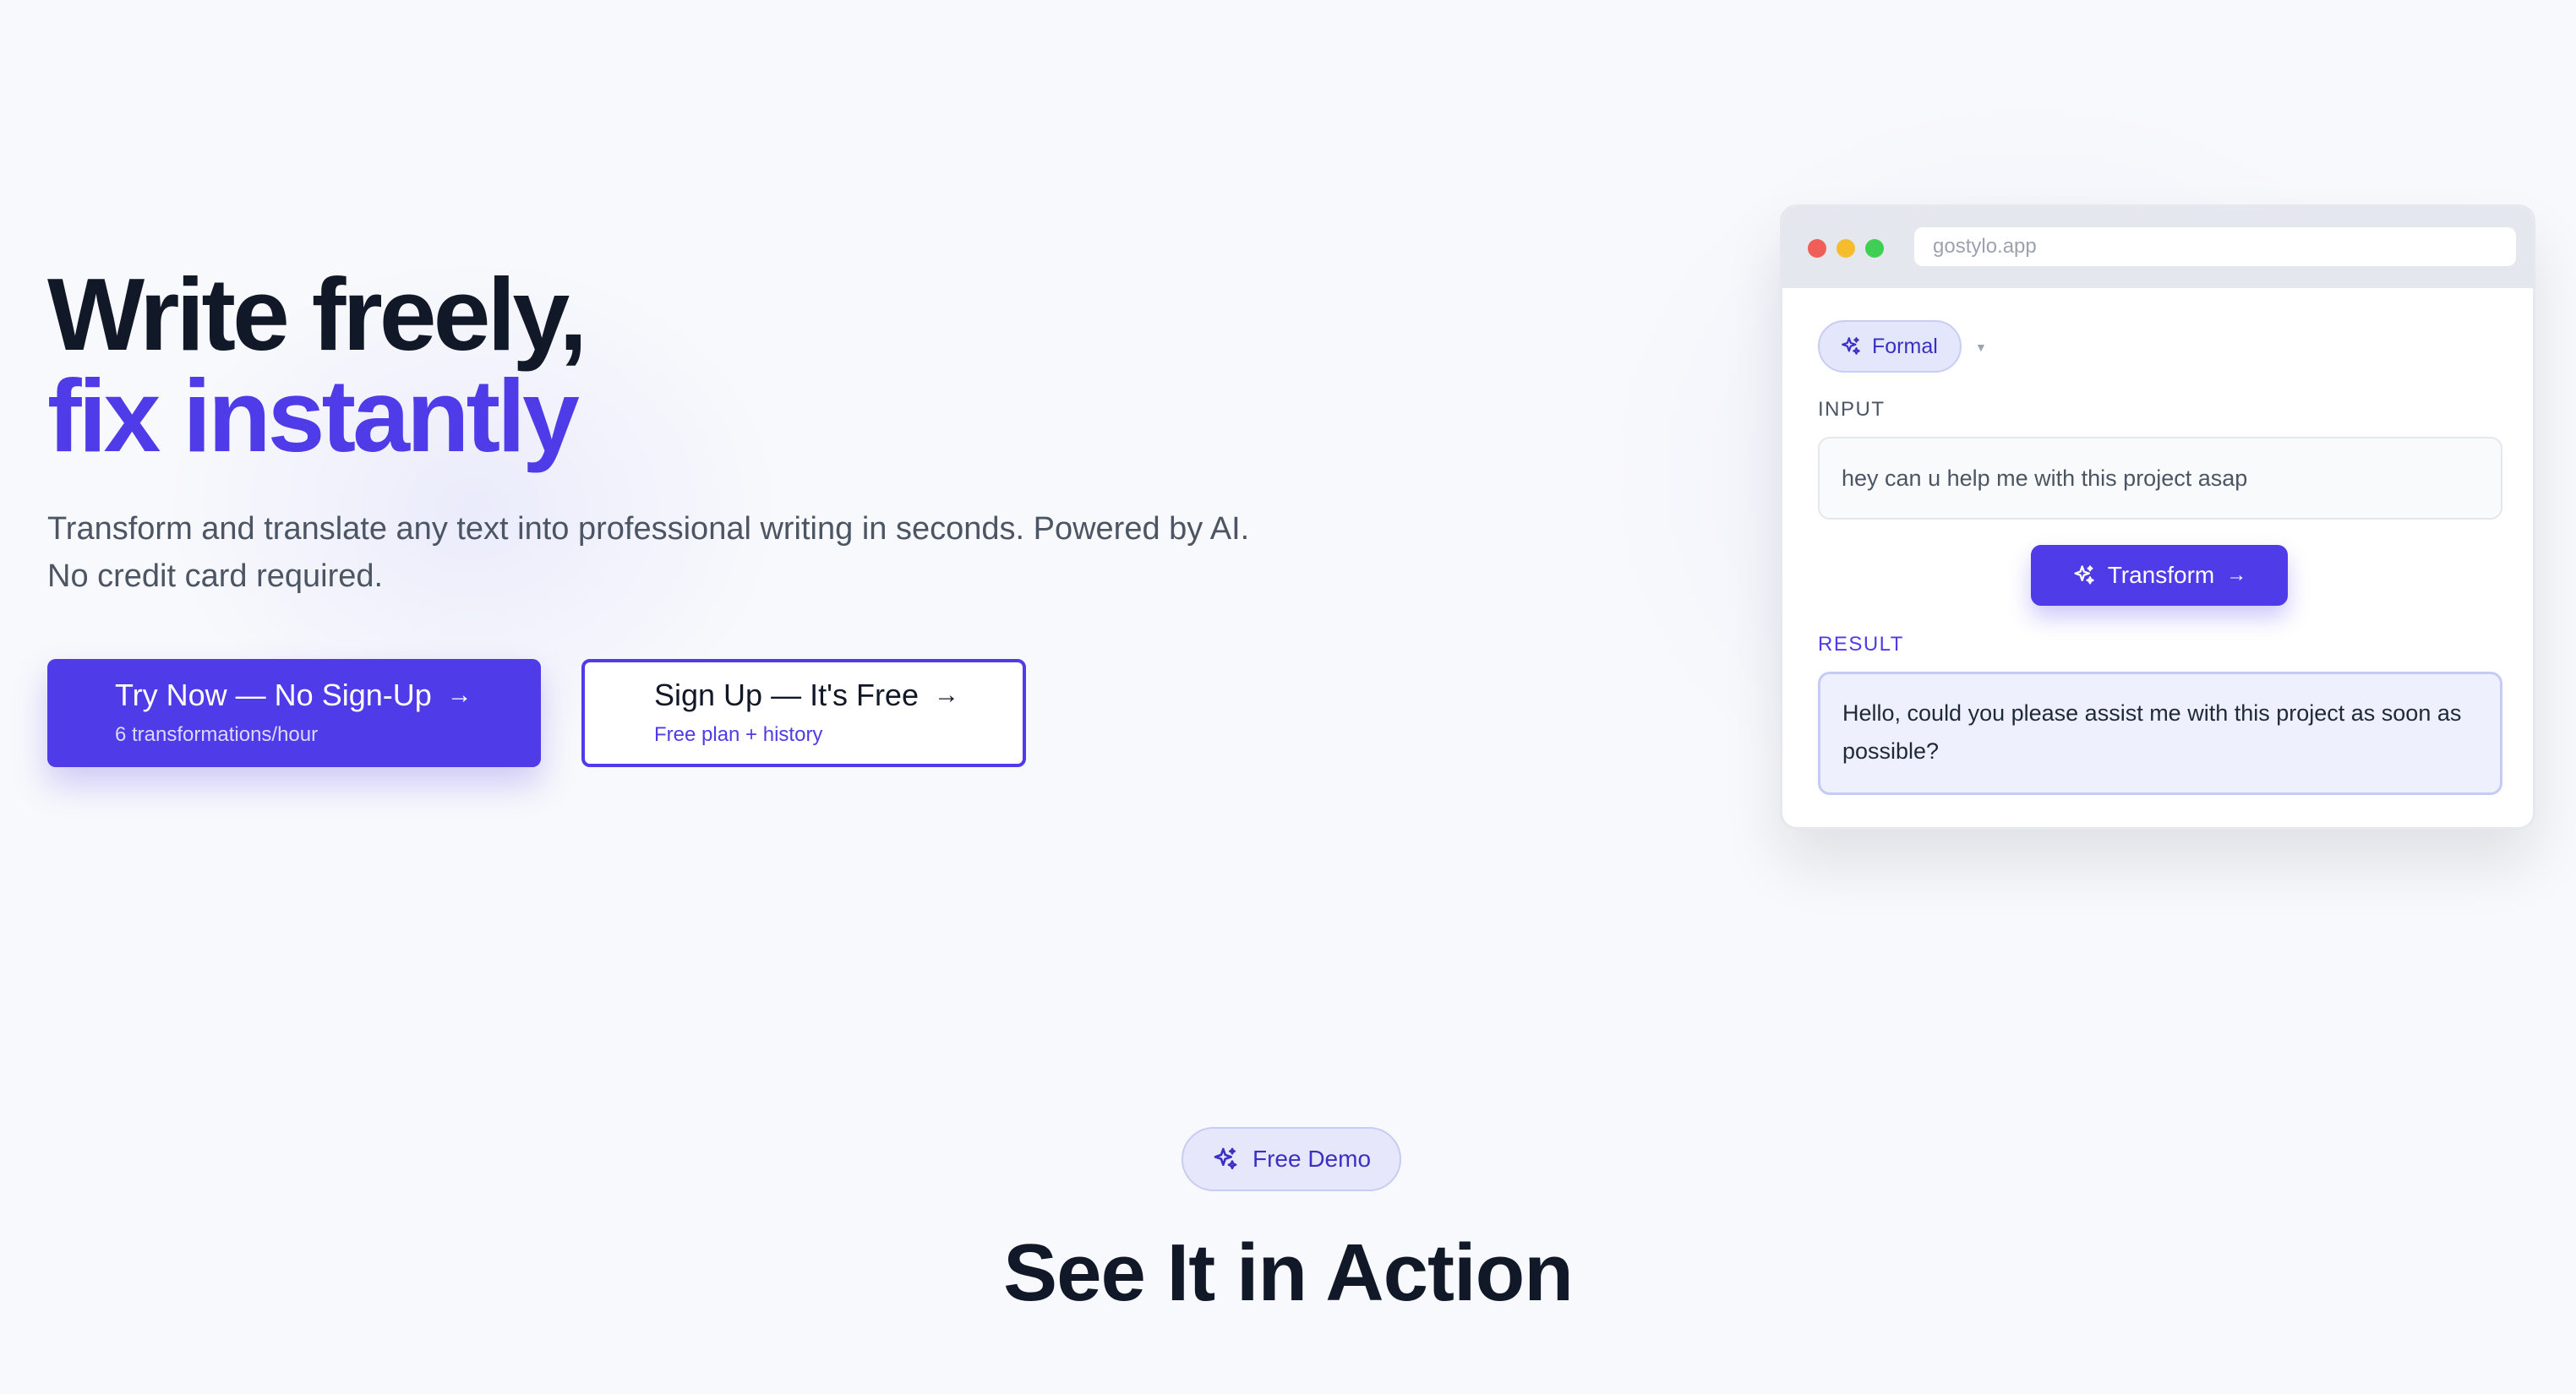 The image size is (2576, 1394). What do you see at coordinates (786, 695) in the screenshot?
I see `sign-up-label: Sign Up — It's Free` at bounding box center [786, 695].